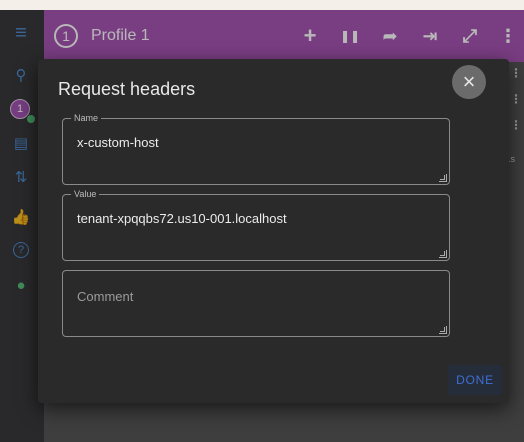 The height and width of the screenshot is (442, 524). Describe the element at coordinates (182, 218) in the screenshot. I see `value-value: tenant-xpqqbs72.us10-001.localhost` at that location.